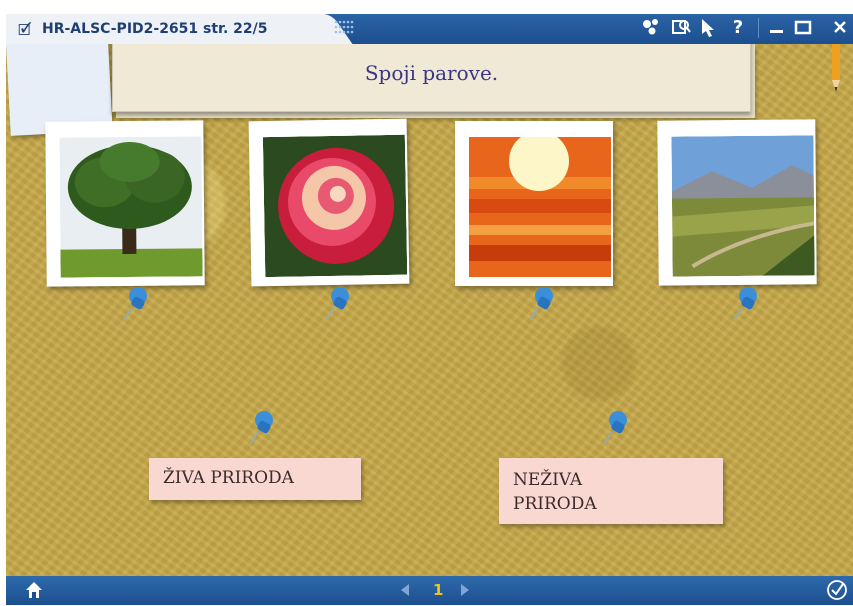  Describe the element at coordinates (839, 28) in the screenshot. I see `close-icon` at that location.